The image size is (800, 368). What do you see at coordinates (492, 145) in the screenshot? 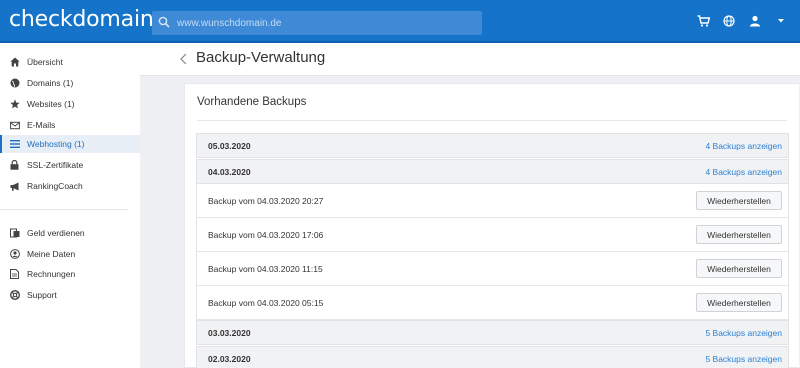
I see `backup-group-row: 05.03.2020 4 Backups anzeigen` at bounding box center [492, 145].